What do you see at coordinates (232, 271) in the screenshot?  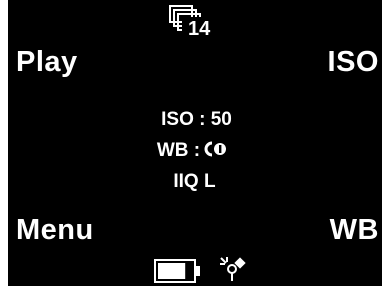 I see `firewire-icon` at bounding box center [232, 271].